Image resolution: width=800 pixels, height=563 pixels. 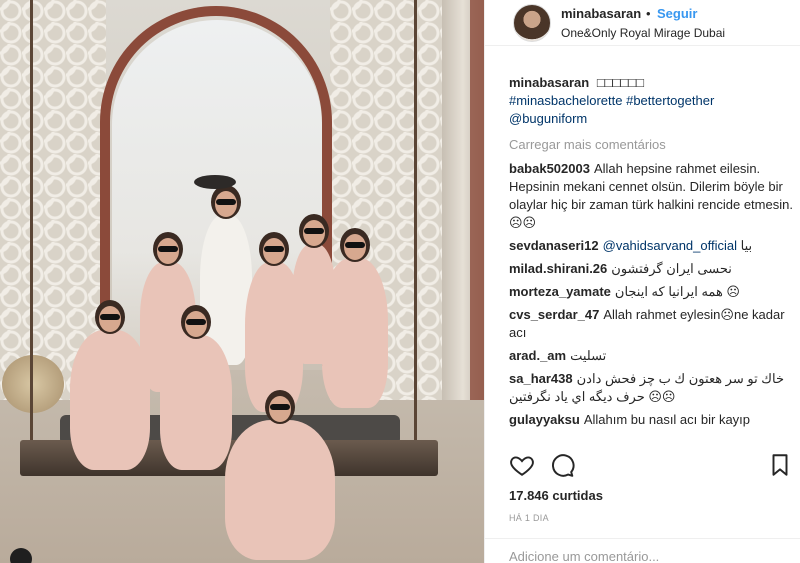 I want to click on lantern, so click(x=33, y=384).